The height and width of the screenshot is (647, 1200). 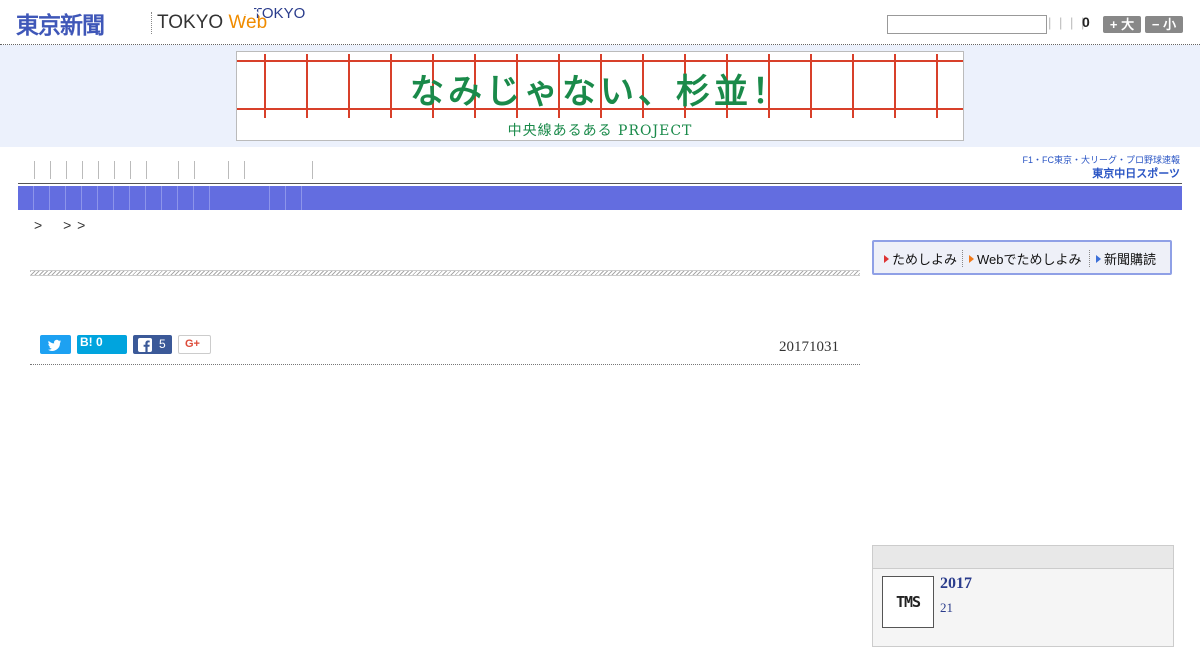 I want to click on facebook-icon, so click(x=145, y=345).